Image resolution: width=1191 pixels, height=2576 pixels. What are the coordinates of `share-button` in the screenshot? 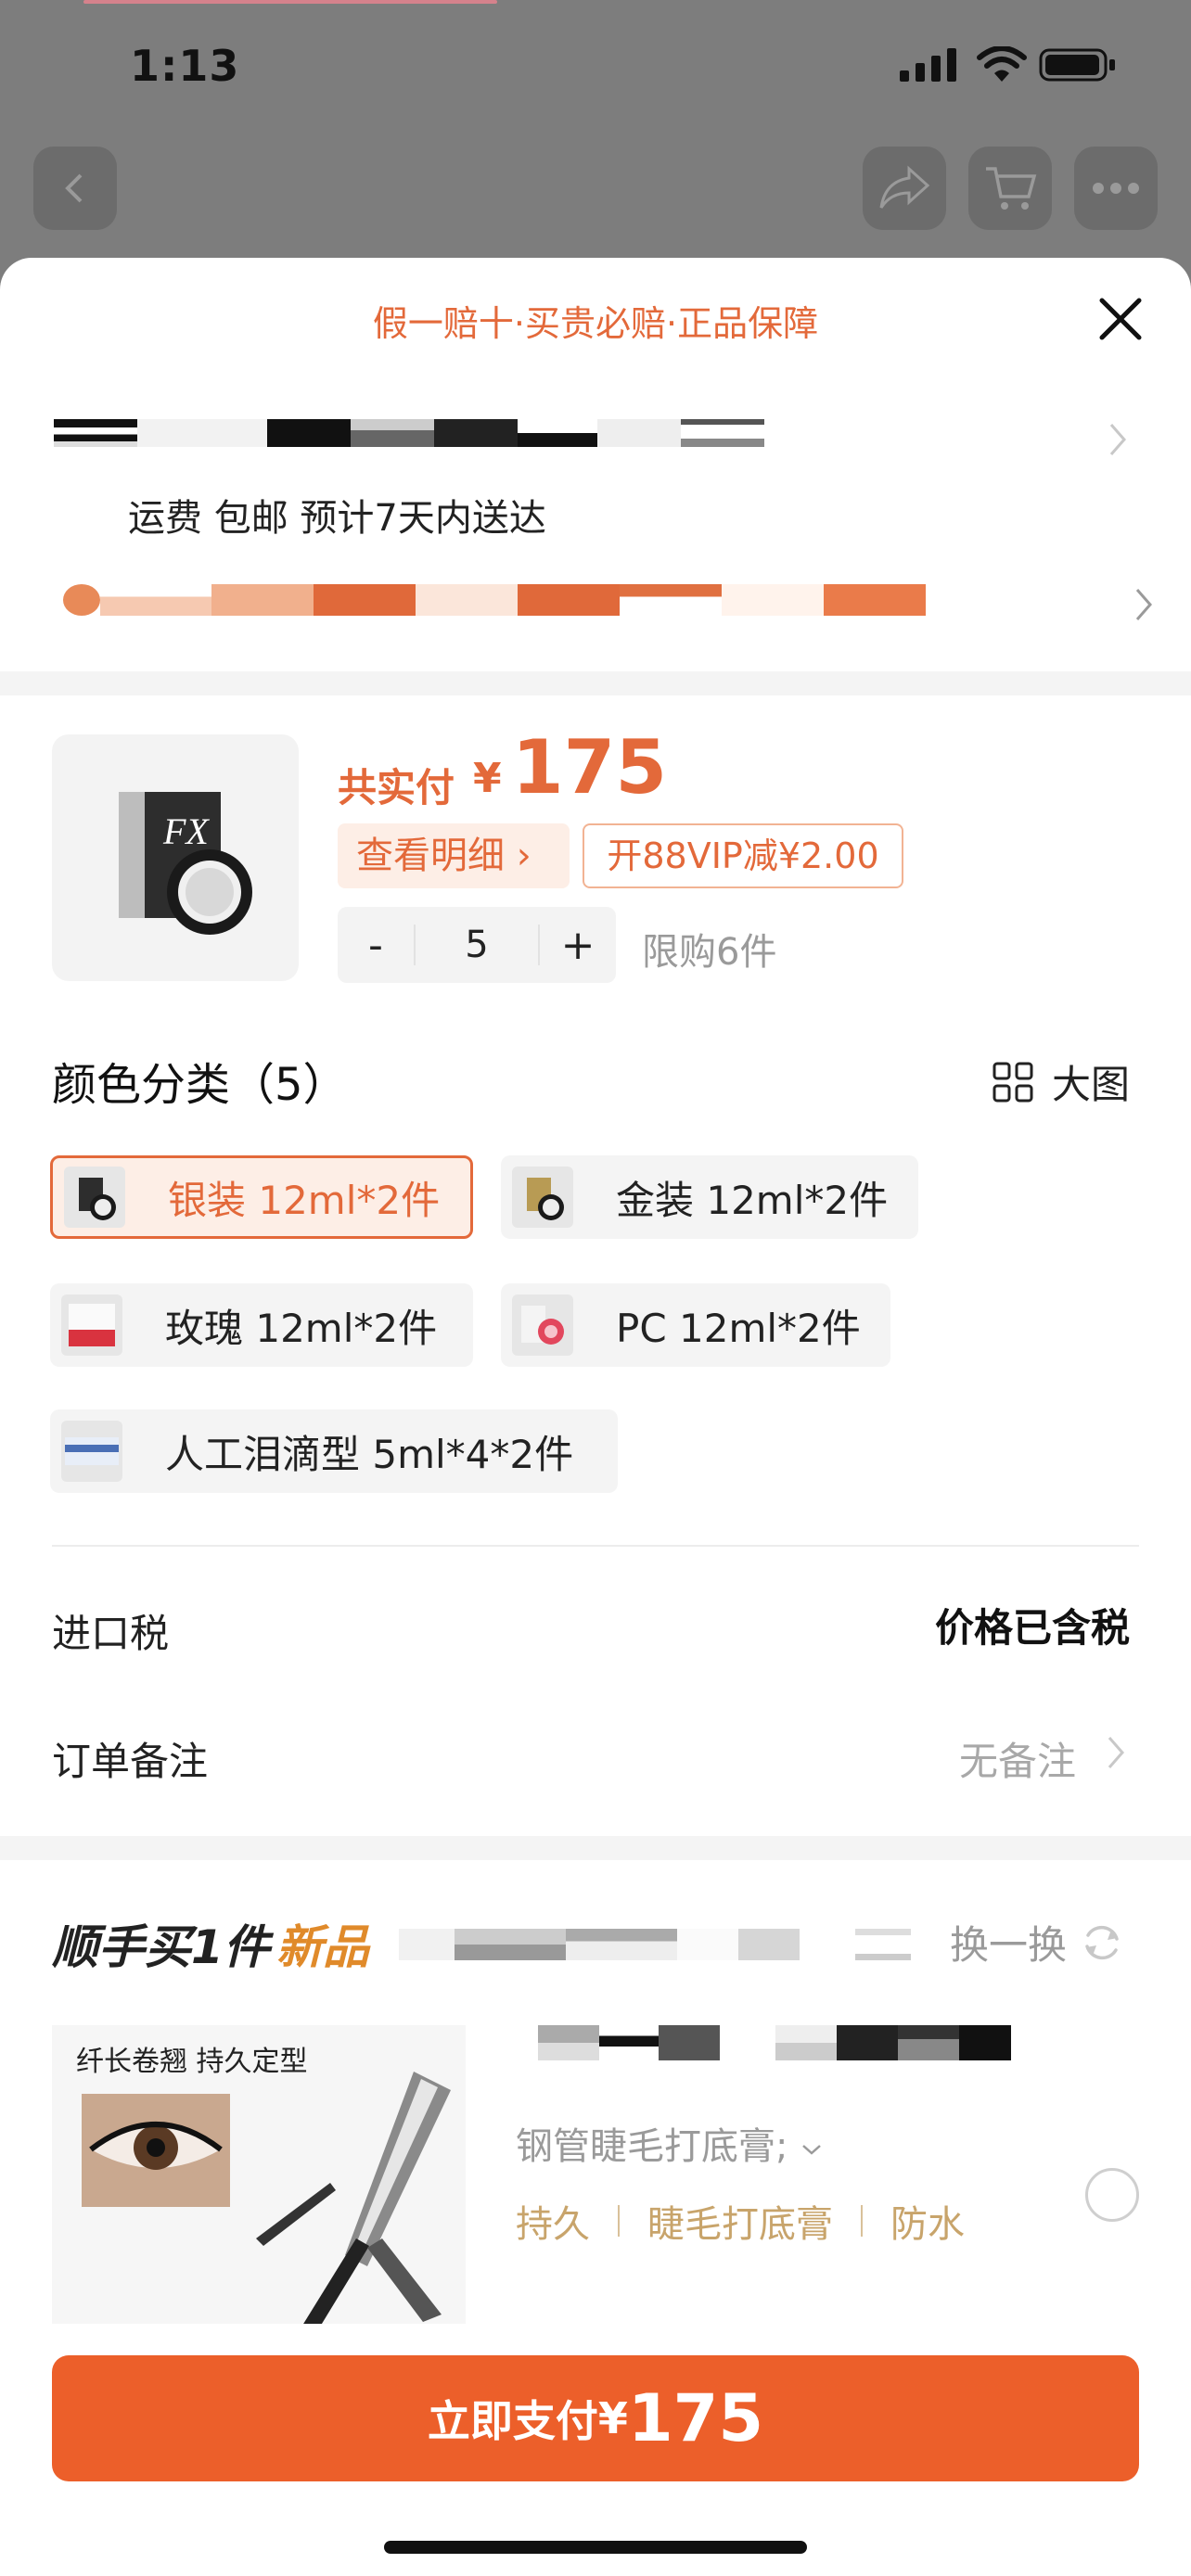 It's located at (905, 188).